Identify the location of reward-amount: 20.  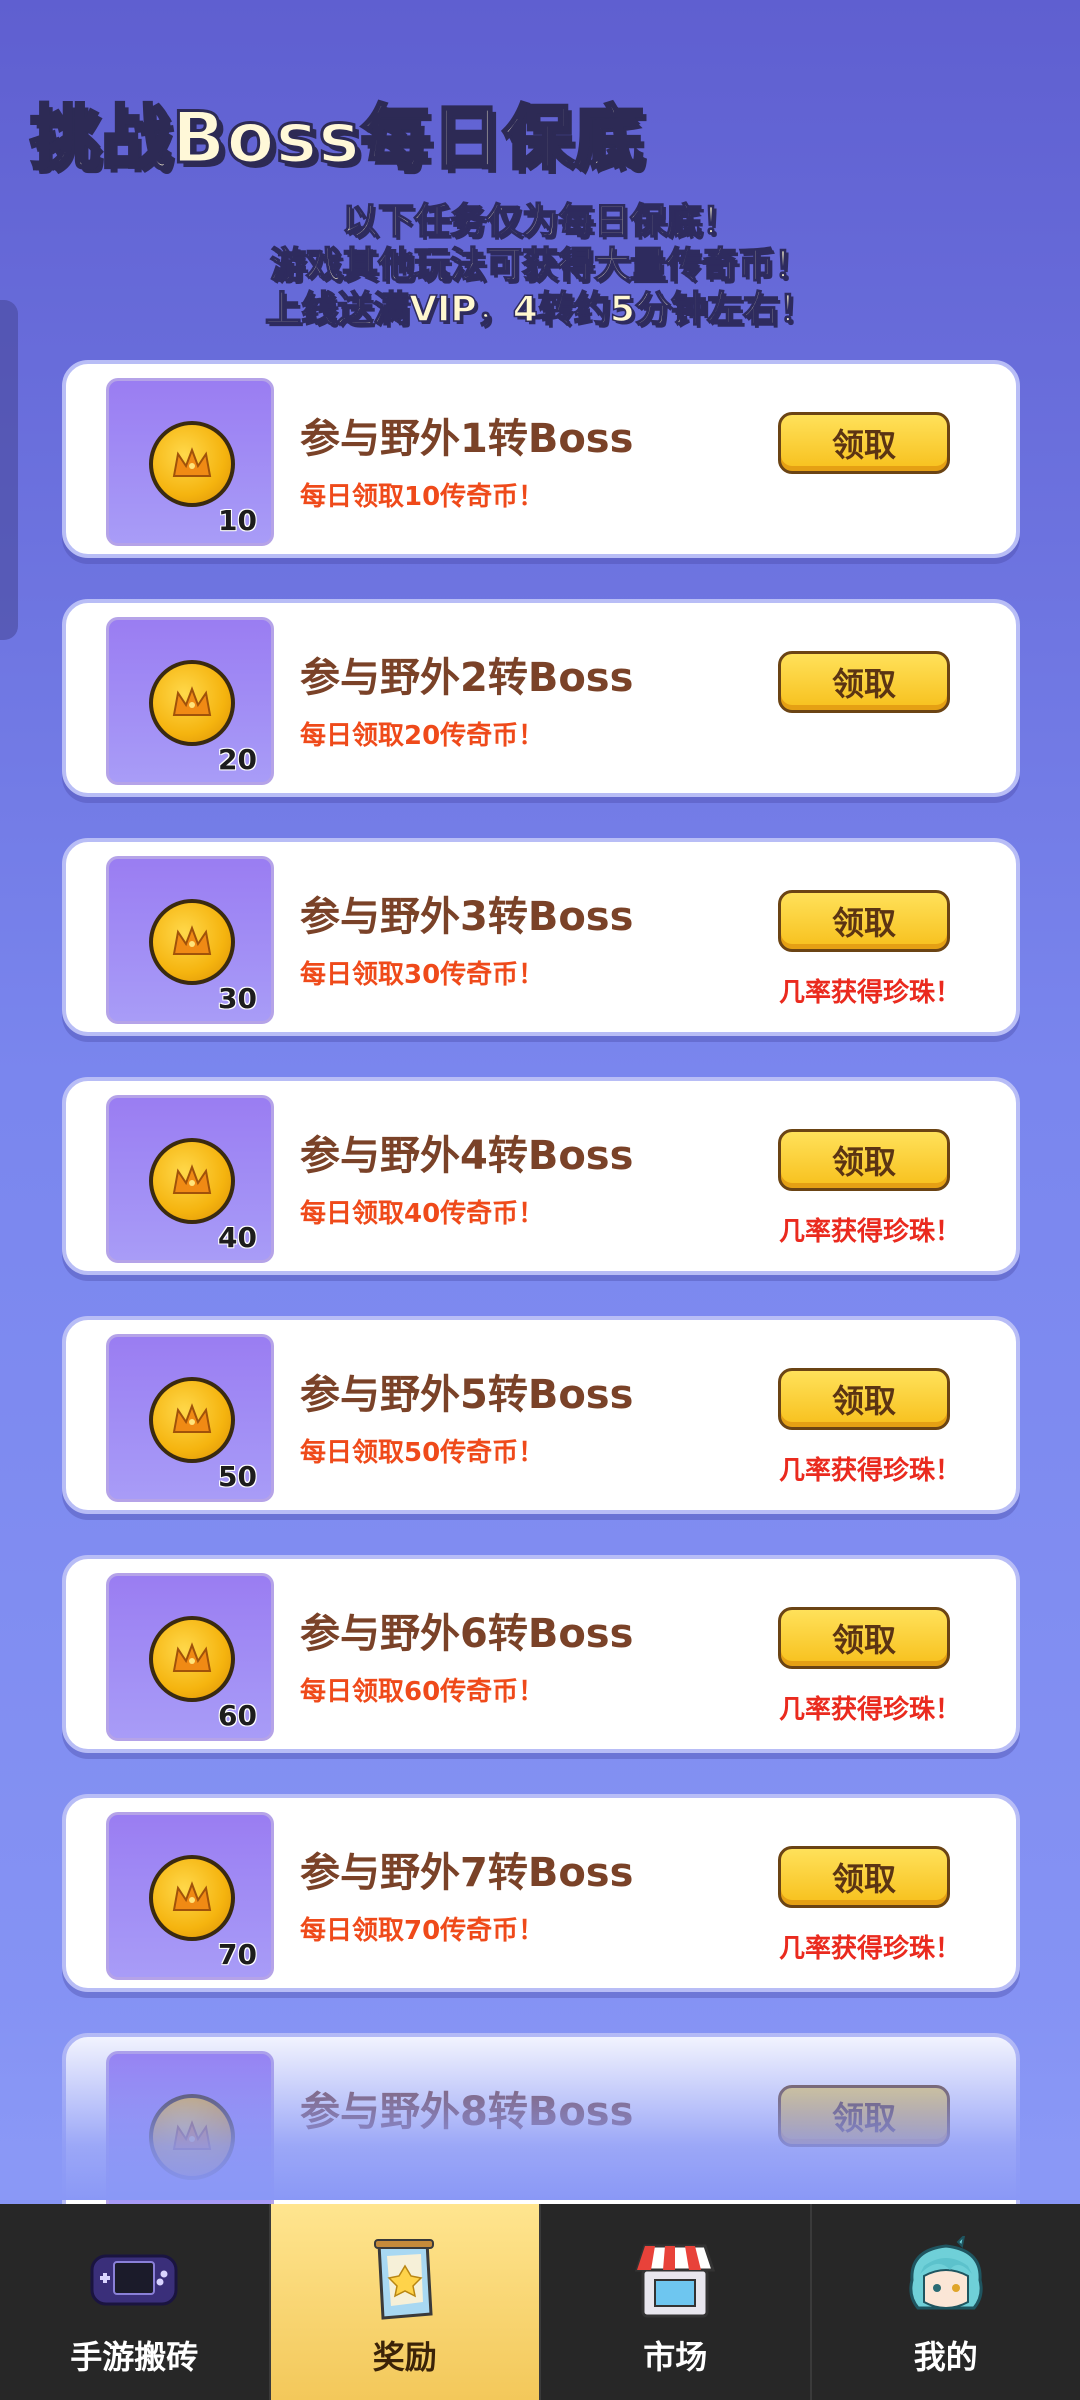
(237, 759).